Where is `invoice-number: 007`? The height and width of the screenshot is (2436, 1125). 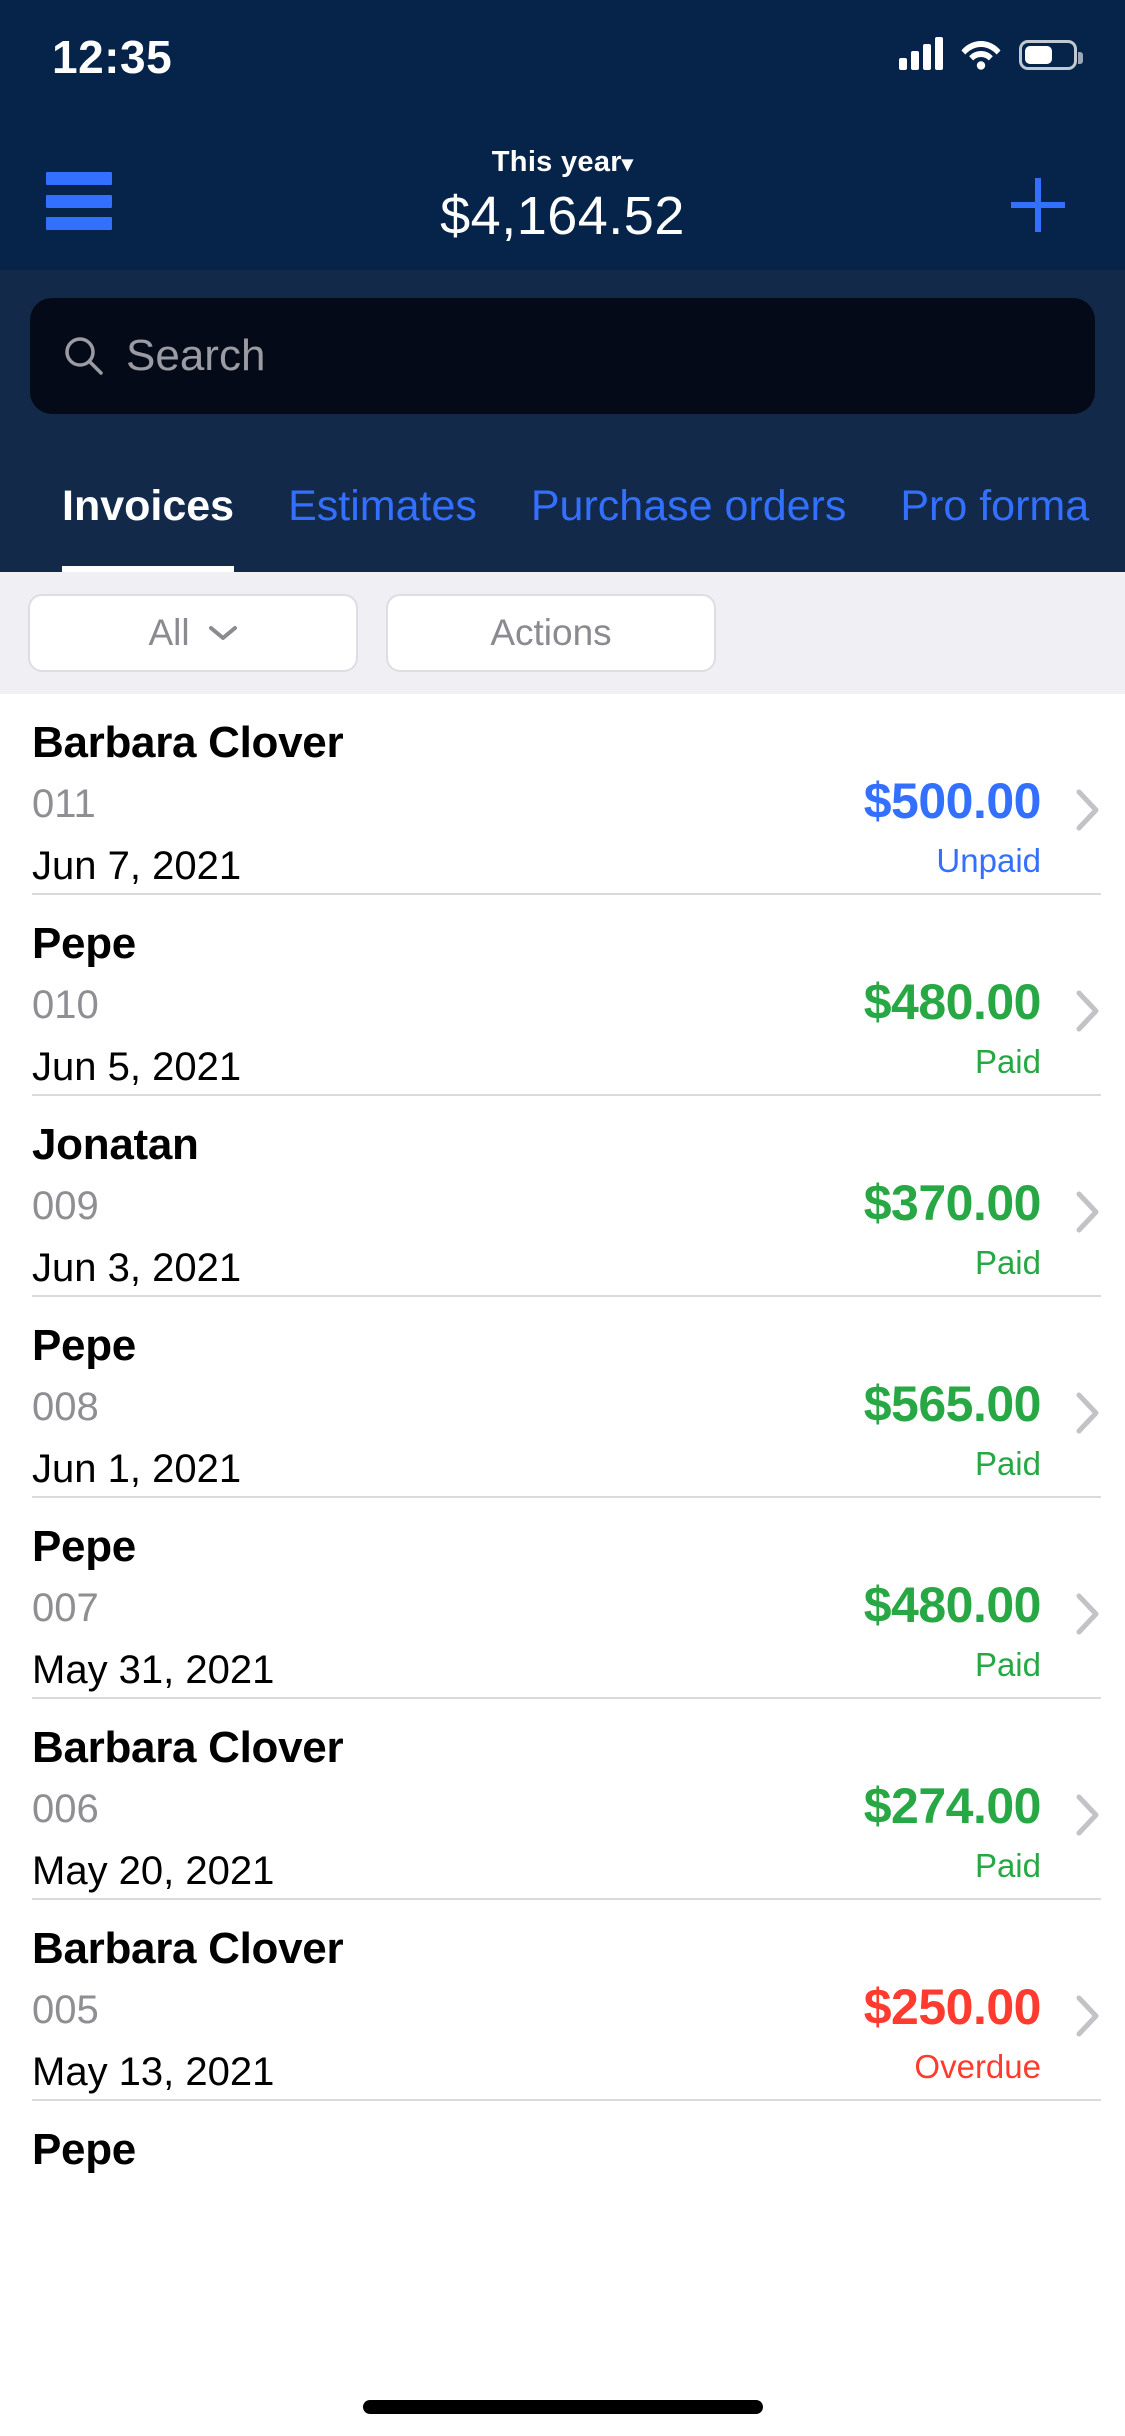
invoice-number: 007 is located at coordinates (65, 1608).